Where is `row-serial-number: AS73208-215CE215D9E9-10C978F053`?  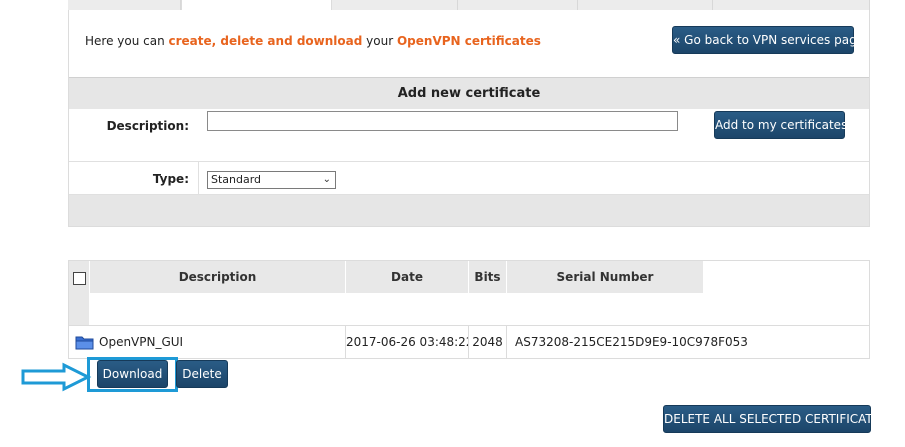 row-serial-number: AS73208-215CE215D9E9-10C978F053 is located at coordinates (631, 342).